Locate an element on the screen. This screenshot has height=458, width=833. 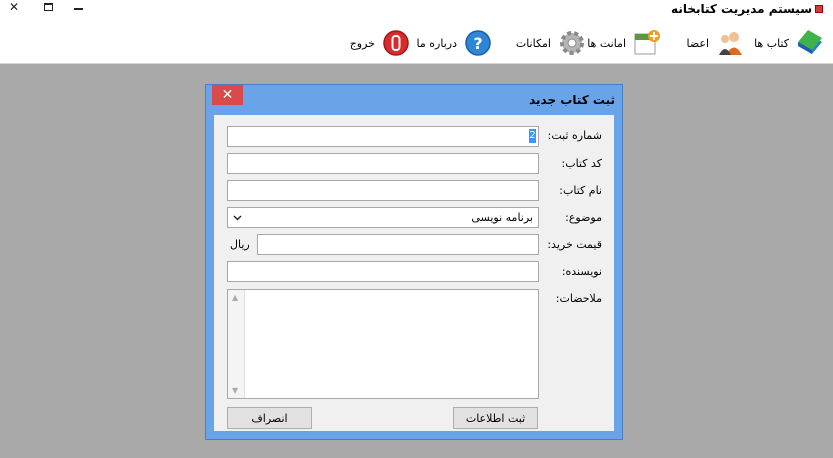
submit-button: ثبت اطلاعات is located at coordinates (495, 418).